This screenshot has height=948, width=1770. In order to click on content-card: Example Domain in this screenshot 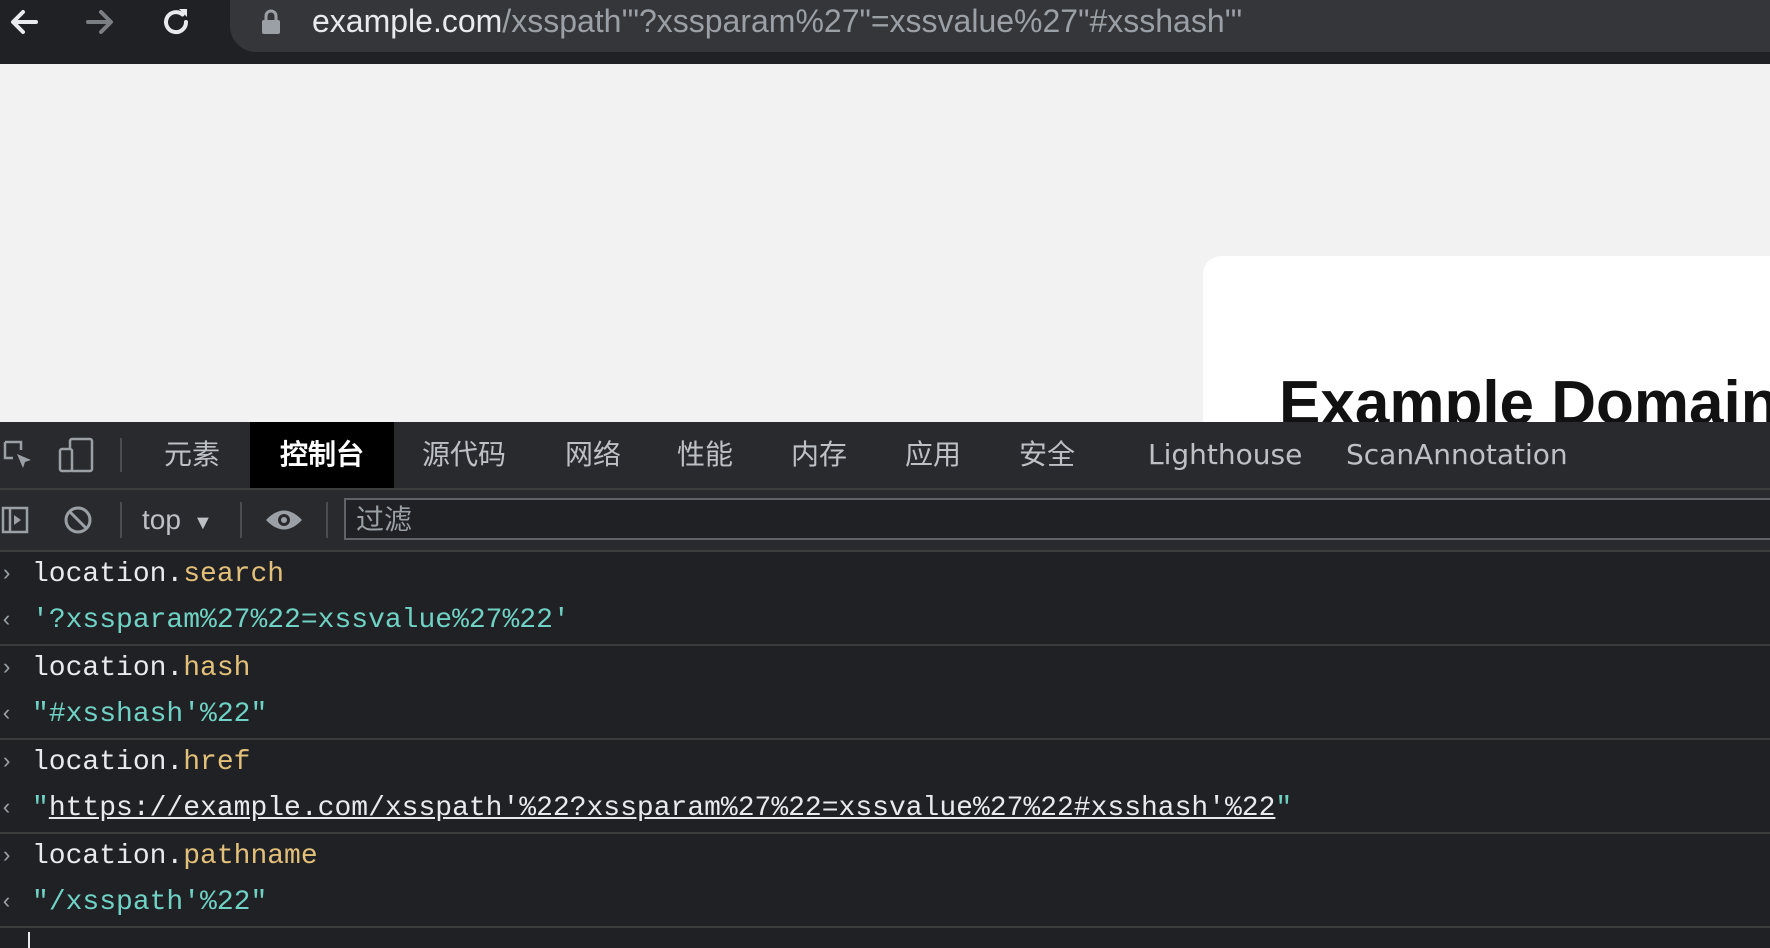, I will do `click(1486, 339)`.